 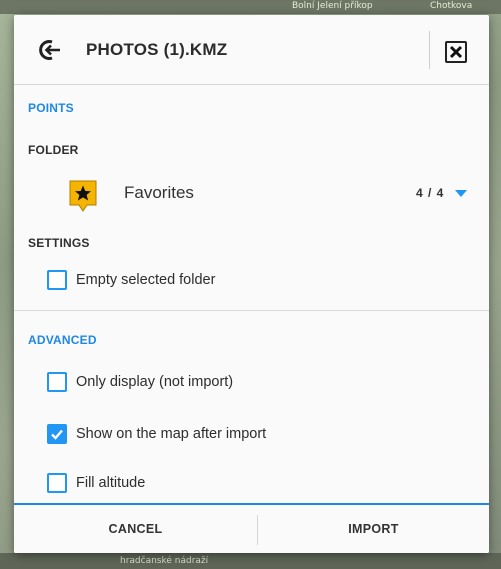 I want to click on show-on-map-label: Show on the map after import, so click(x=171, y=434).